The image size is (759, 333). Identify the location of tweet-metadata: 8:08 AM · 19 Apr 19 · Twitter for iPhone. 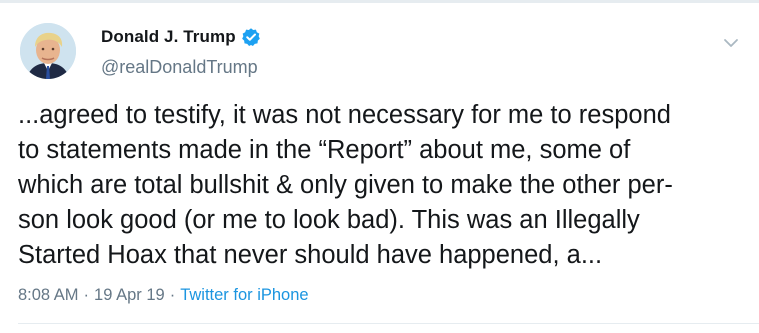
(163, 295).